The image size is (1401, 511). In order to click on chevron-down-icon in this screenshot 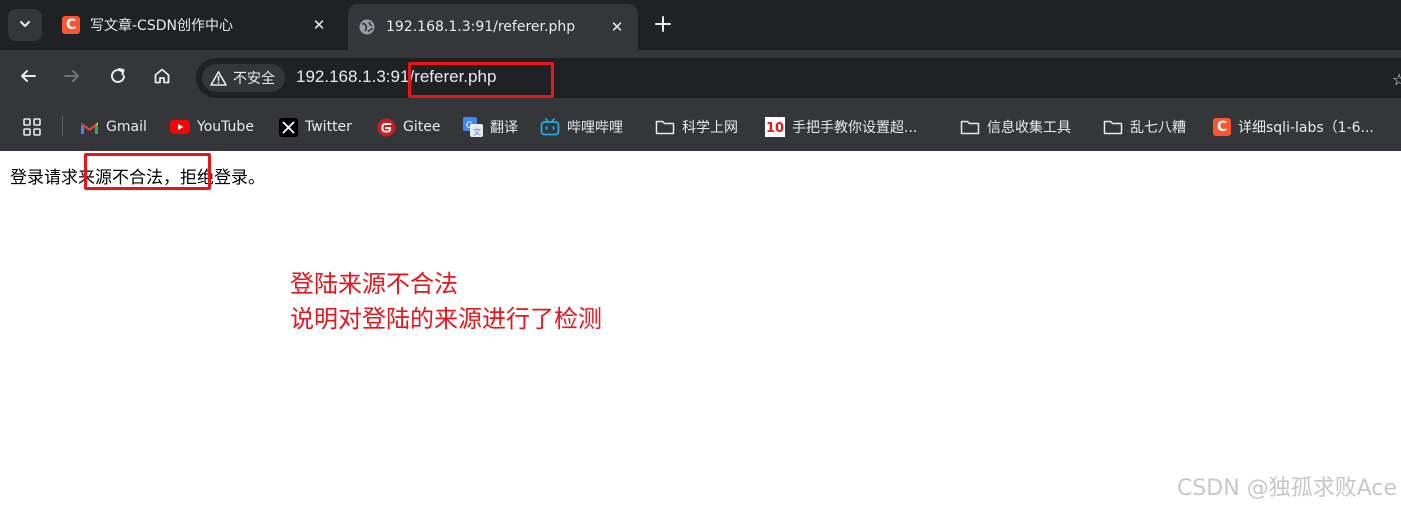, I will do `click(25, 25)`.